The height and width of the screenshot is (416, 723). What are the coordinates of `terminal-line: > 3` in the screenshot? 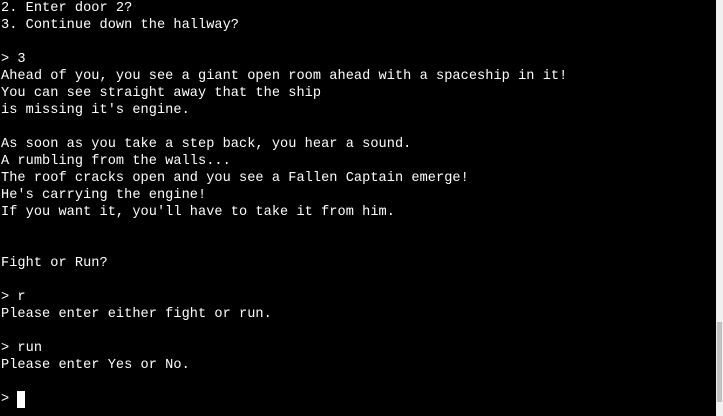 It's located at (13, 59).